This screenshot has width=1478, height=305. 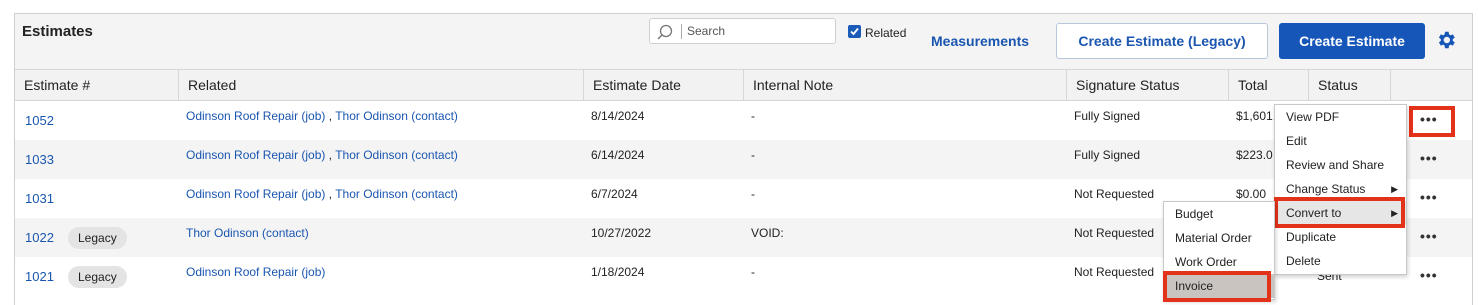 I want to click on total-value: $223.0, so click(x=1254, y=155).